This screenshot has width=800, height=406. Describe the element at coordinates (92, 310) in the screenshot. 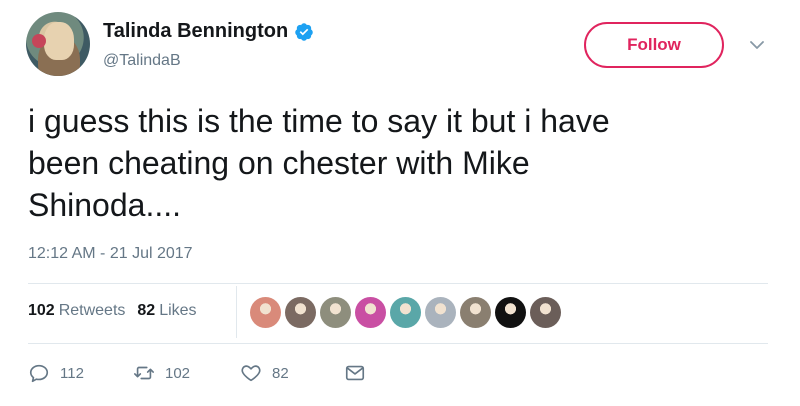

I see `retweets-label: Retweets` at that location.